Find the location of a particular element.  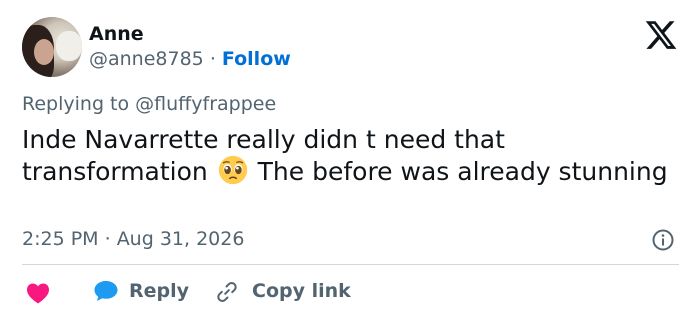

copy-link-label: Copy link is located at coordinates (301, 291).